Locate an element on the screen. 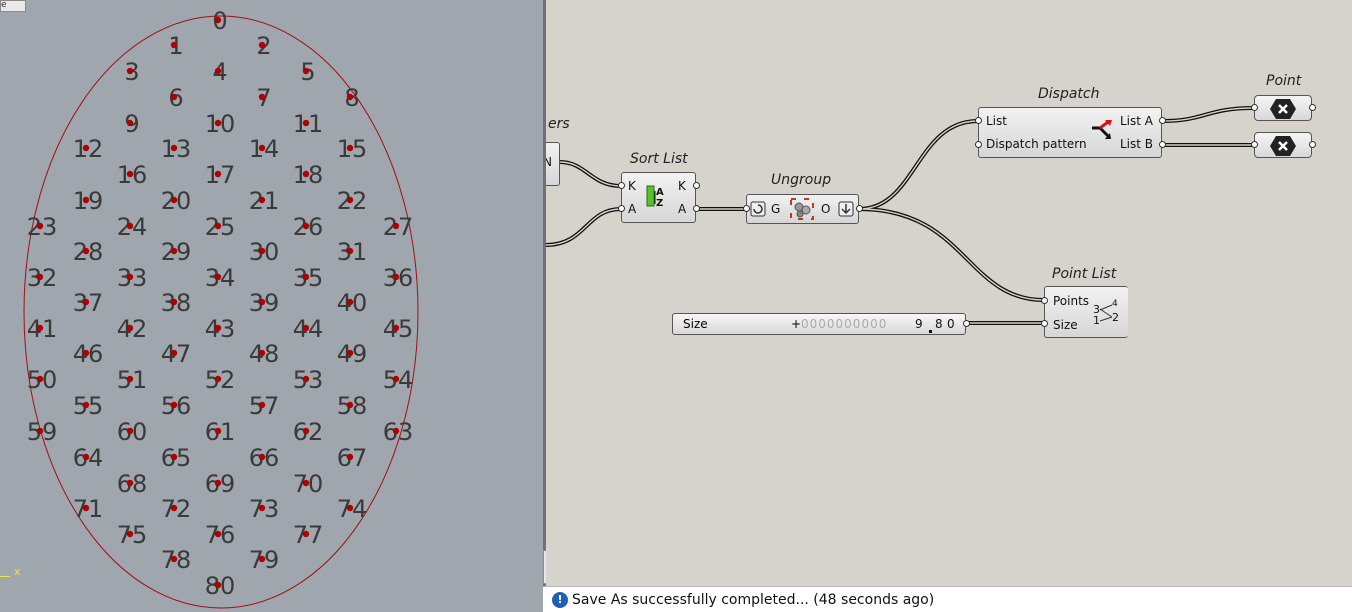 The image size is (1352, 612). ungroup-input-g: G is located at coordinates (775, 209).